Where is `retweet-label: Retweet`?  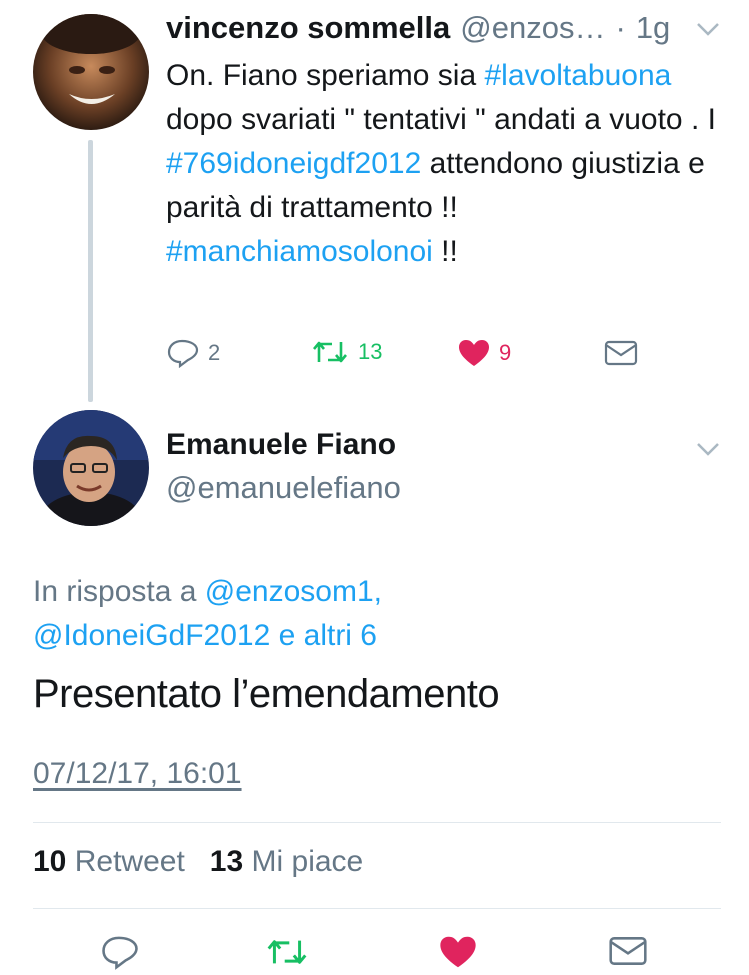 retweet-label: Retweet is located at coordinates (129, 861).